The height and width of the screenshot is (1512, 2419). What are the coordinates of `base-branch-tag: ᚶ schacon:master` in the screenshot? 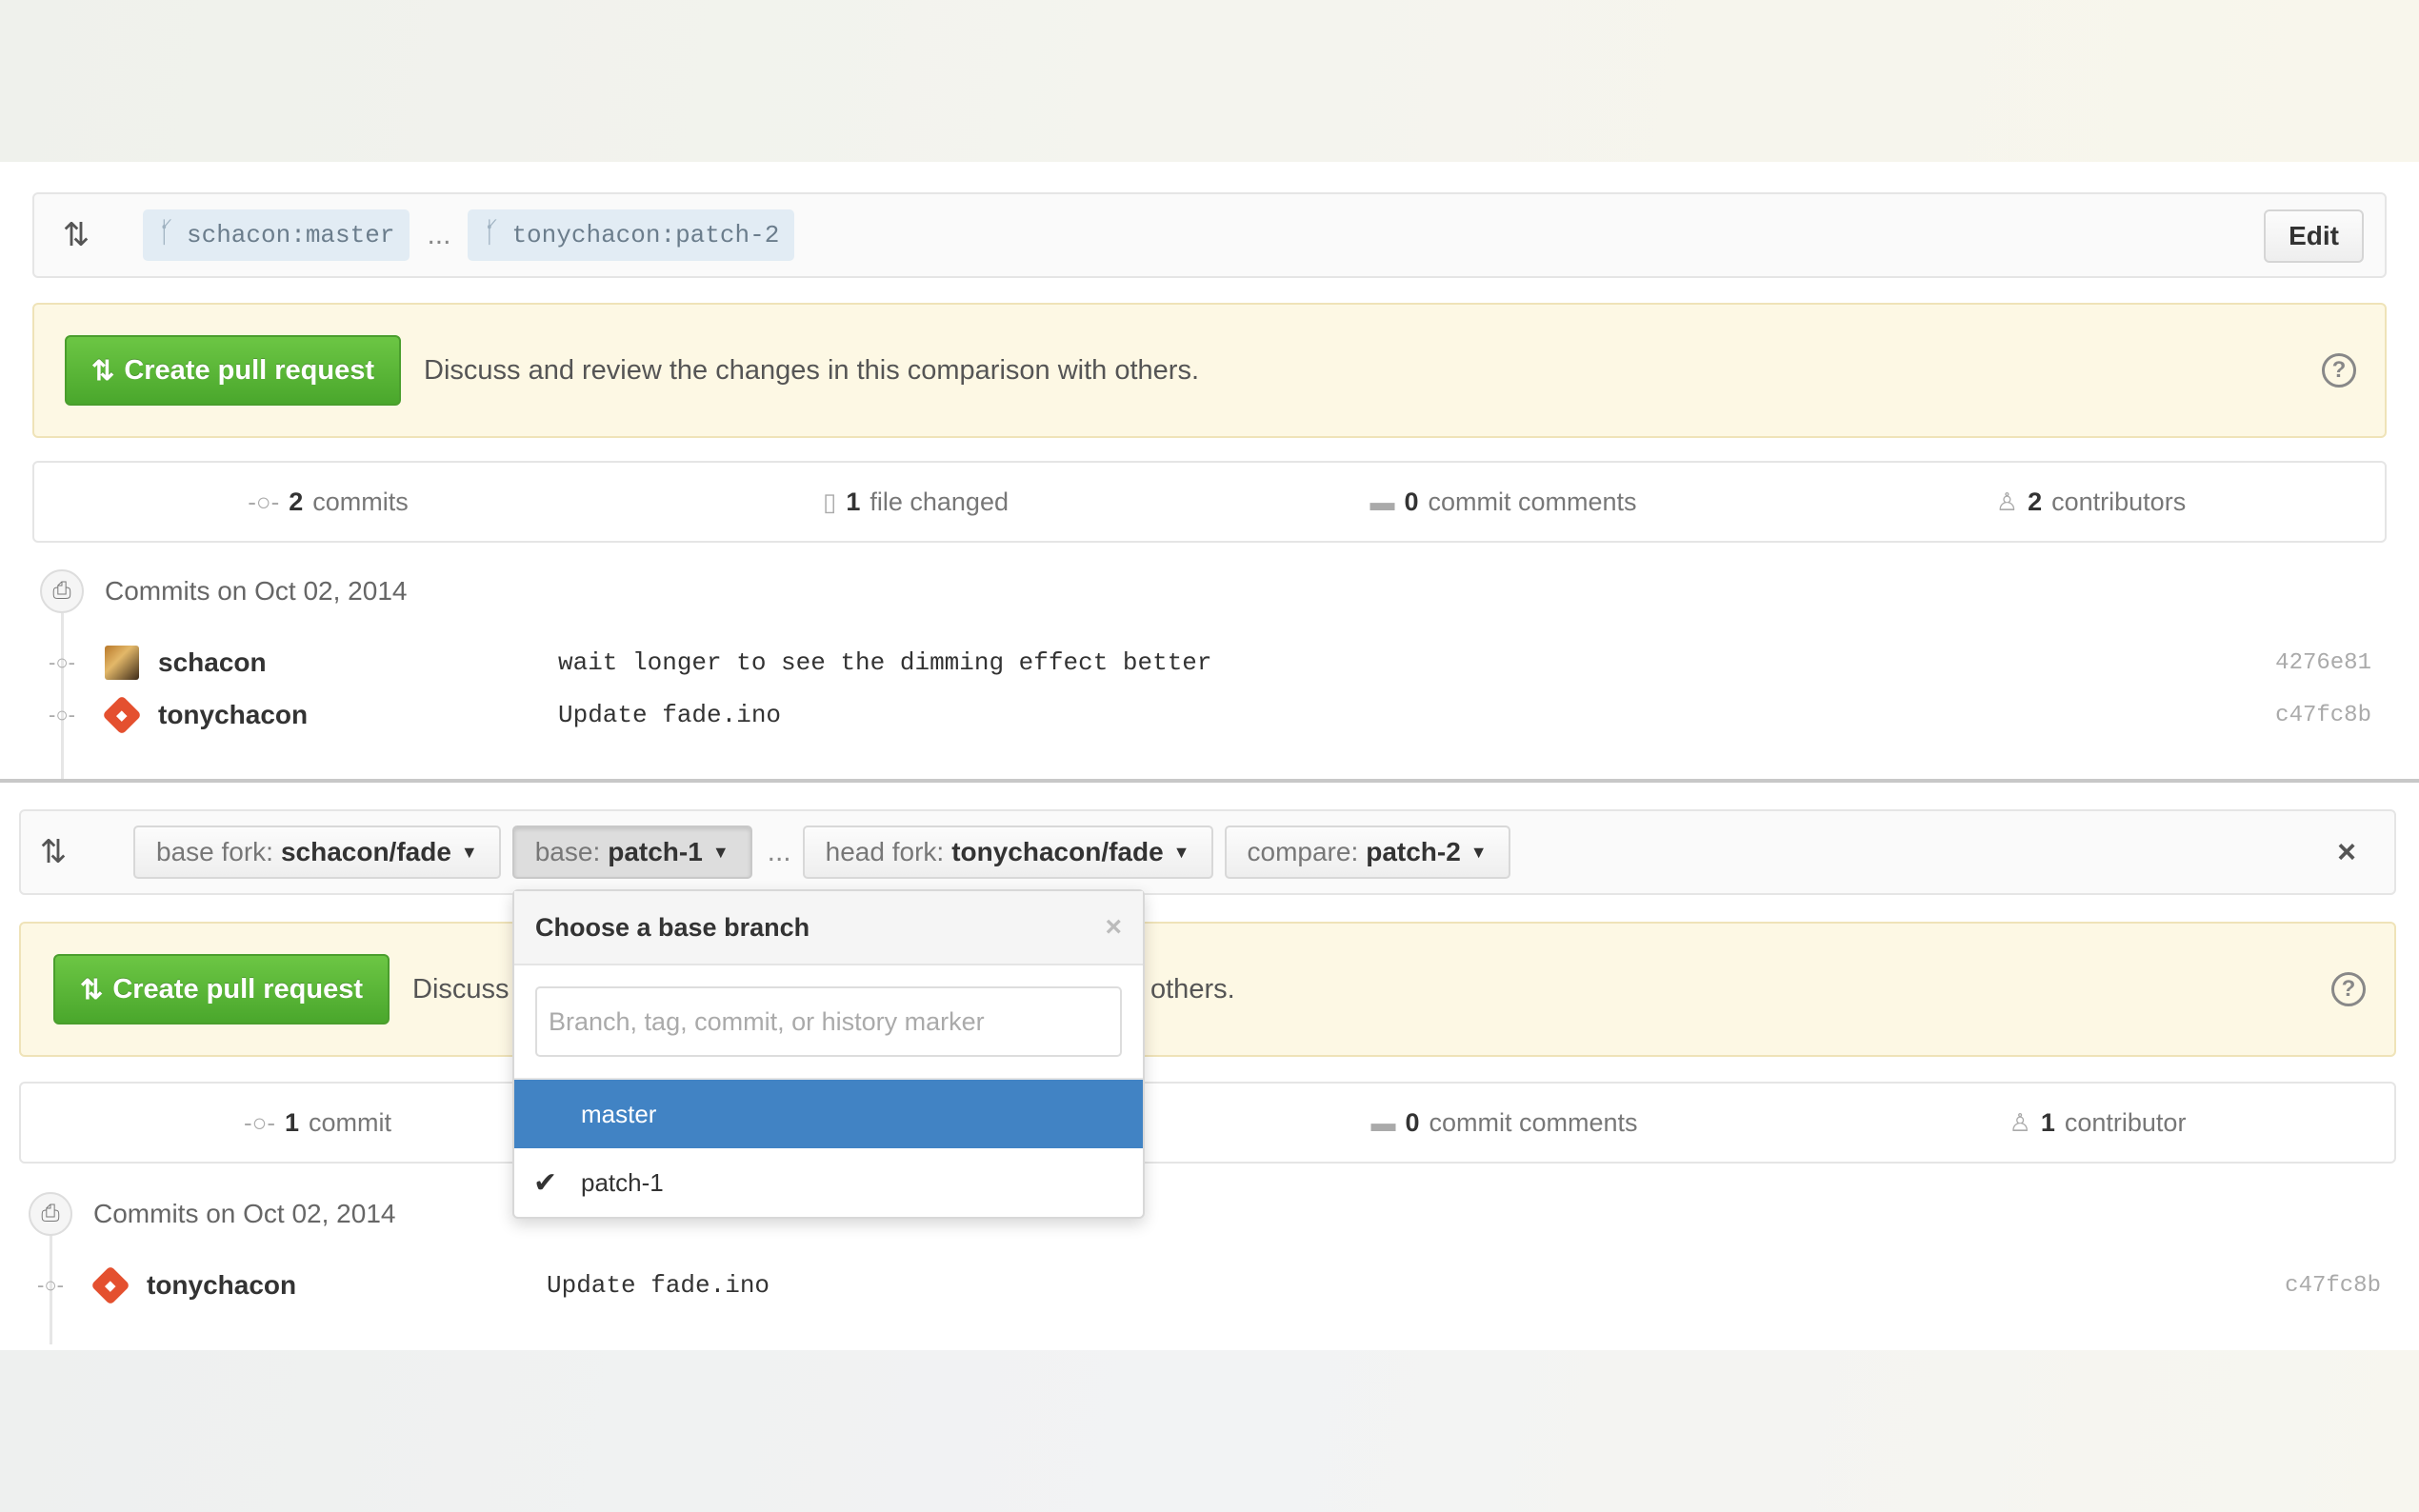 It's located at (276, 235).